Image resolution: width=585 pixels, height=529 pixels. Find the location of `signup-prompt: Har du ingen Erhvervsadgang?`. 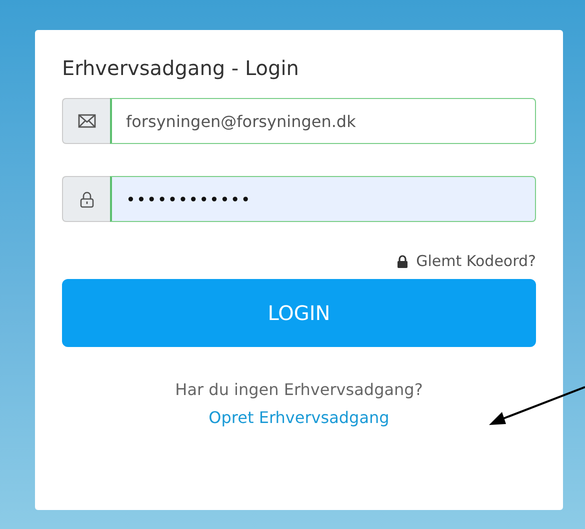

signup-prompt: Har du ingen Erhvervsadgang? is located at coordinates (299, 390).